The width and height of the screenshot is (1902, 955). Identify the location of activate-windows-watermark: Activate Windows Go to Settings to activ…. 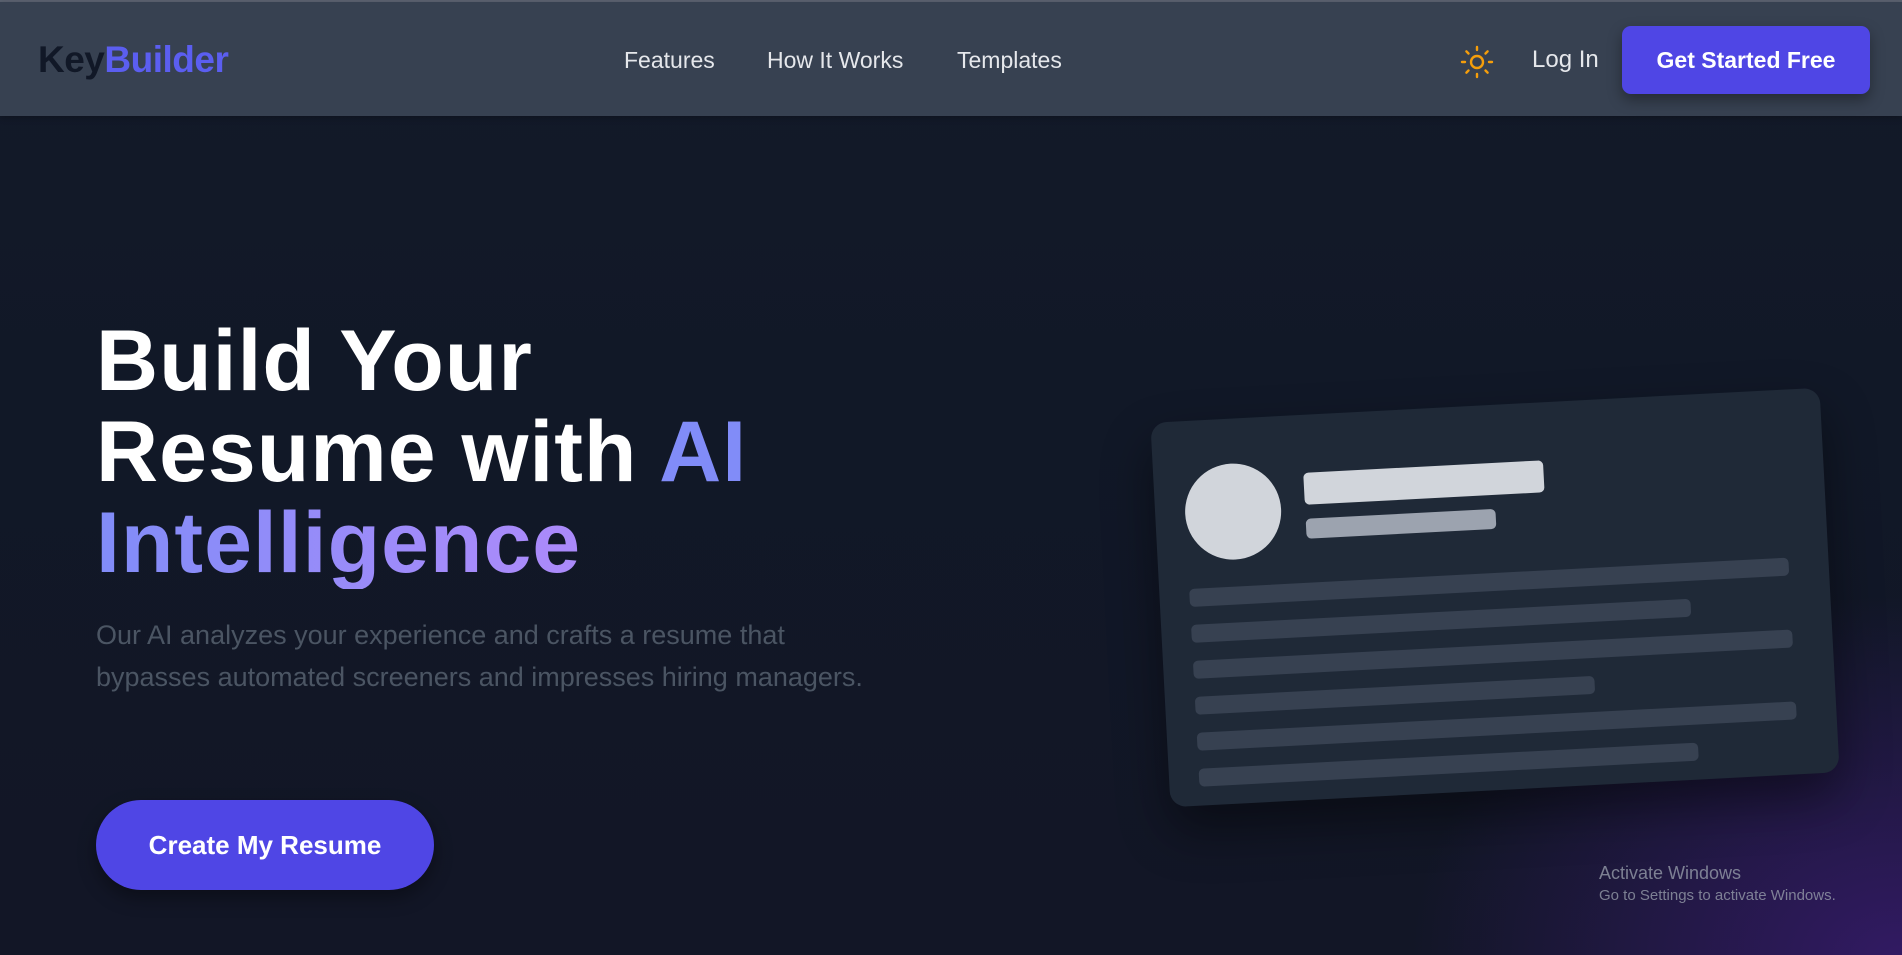
(1717, 884).